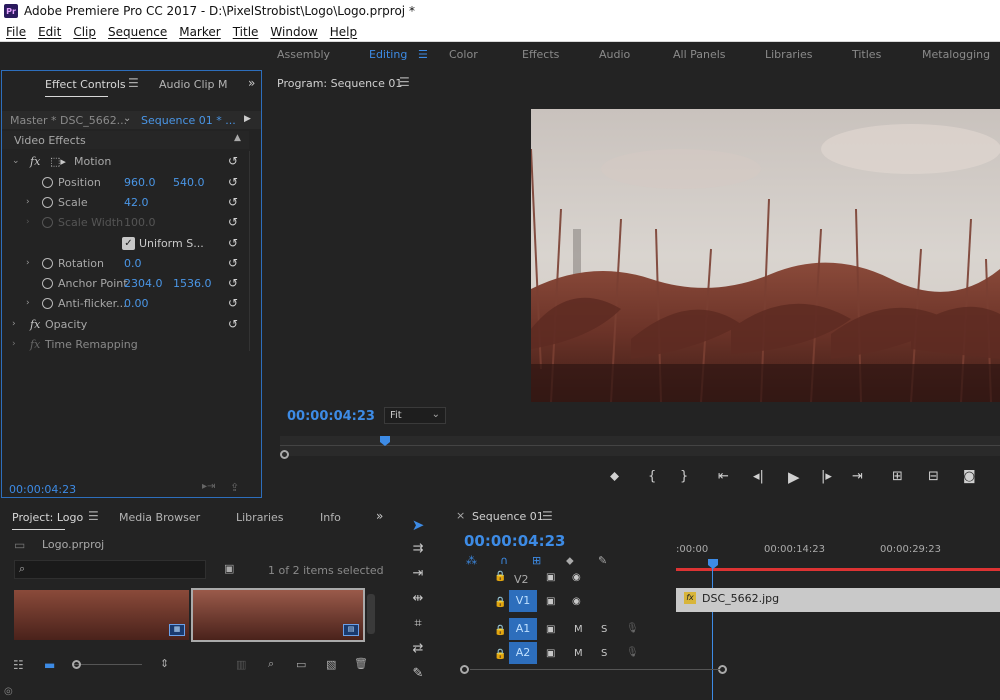 Image resolution: width=1000 pixels, height=700 pixels. What do you see at coordinates (604, 653) in the screenshot?
I see `solo-button: S` at bounding box center [604, 653].